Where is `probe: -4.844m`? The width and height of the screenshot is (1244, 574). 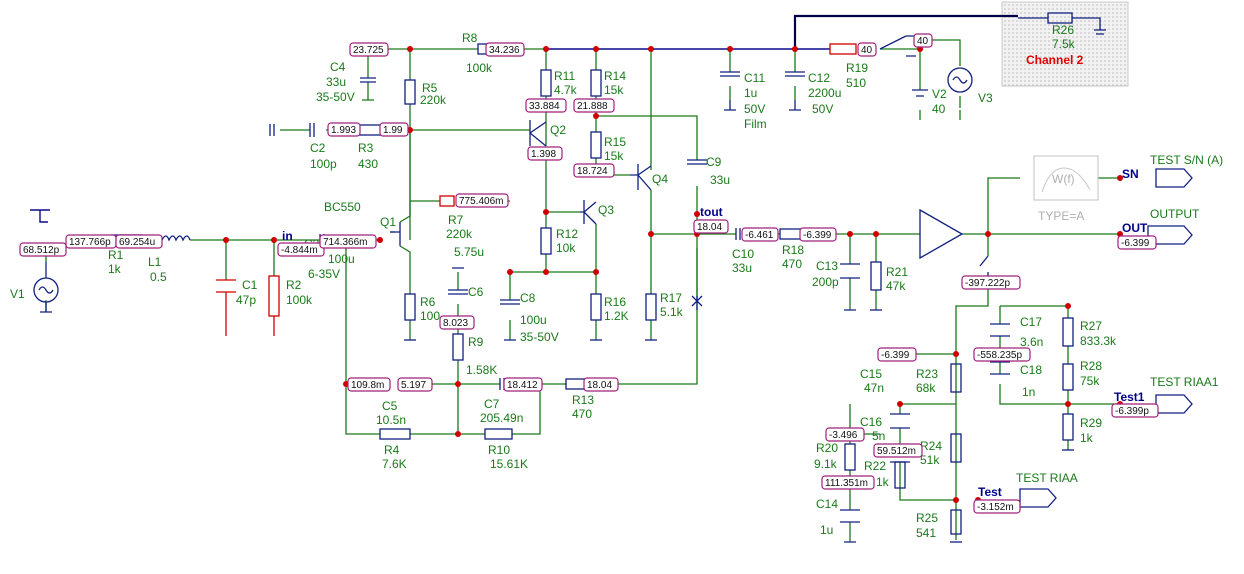
probe: -4.844m is located at coordinates (301, 249).